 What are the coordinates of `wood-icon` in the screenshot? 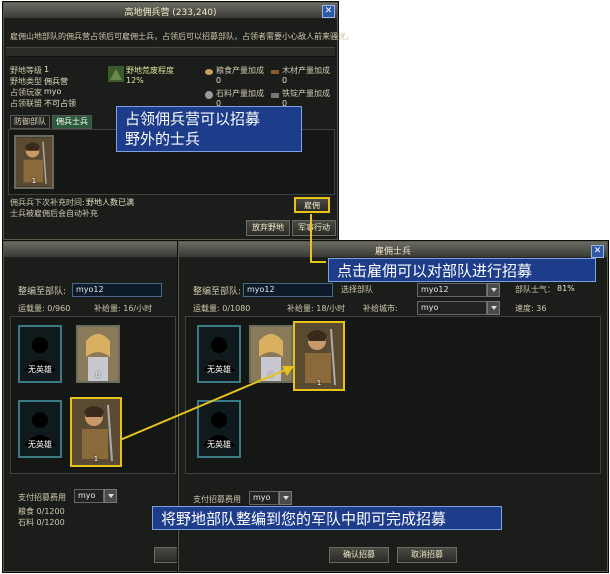 It's located at (275, 72).